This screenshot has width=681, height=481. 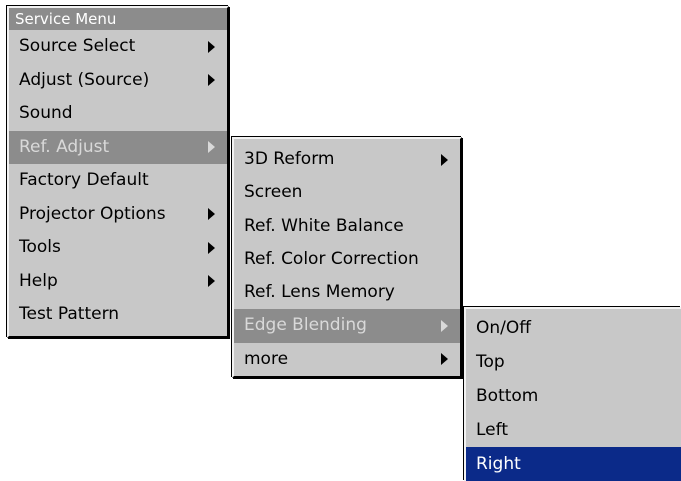 I want to click on menu-item-projector-options: Projector Options, so click(x=118, y=215).